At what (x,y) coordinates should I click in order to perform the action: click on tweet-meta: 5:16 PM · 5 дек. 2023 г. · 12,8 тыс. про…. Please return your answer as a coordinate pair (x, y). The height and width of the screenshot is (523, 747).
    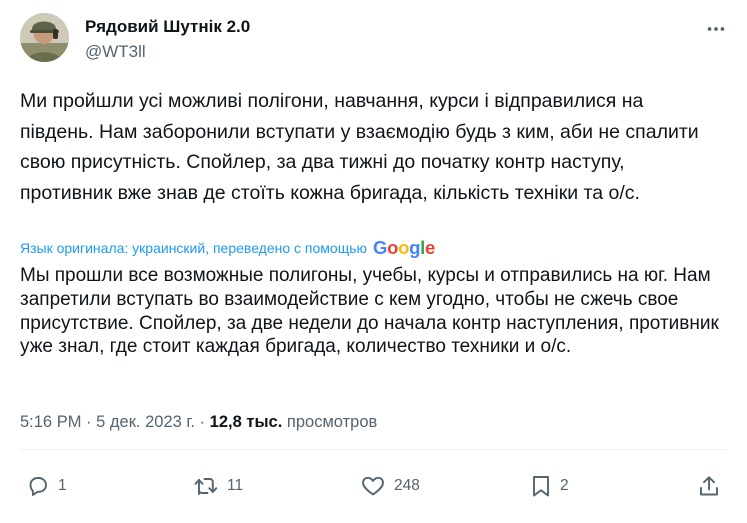
    Looking at the image, I should click on (198, 422).